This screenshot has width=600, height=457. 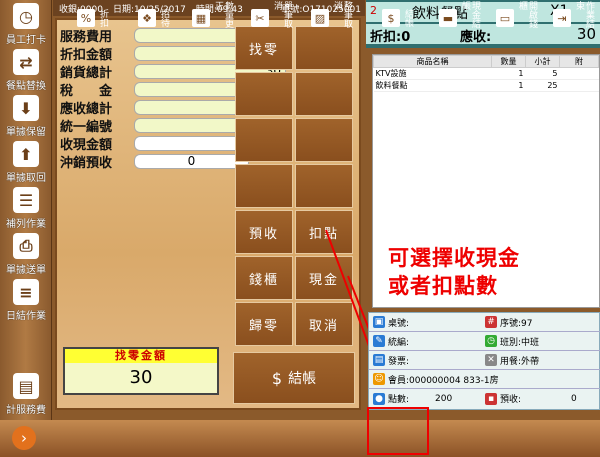 What do you see at coordinates (399, 400) in the screenshot?
I see `points-label: 點數:` at bounding box center [399, 400].